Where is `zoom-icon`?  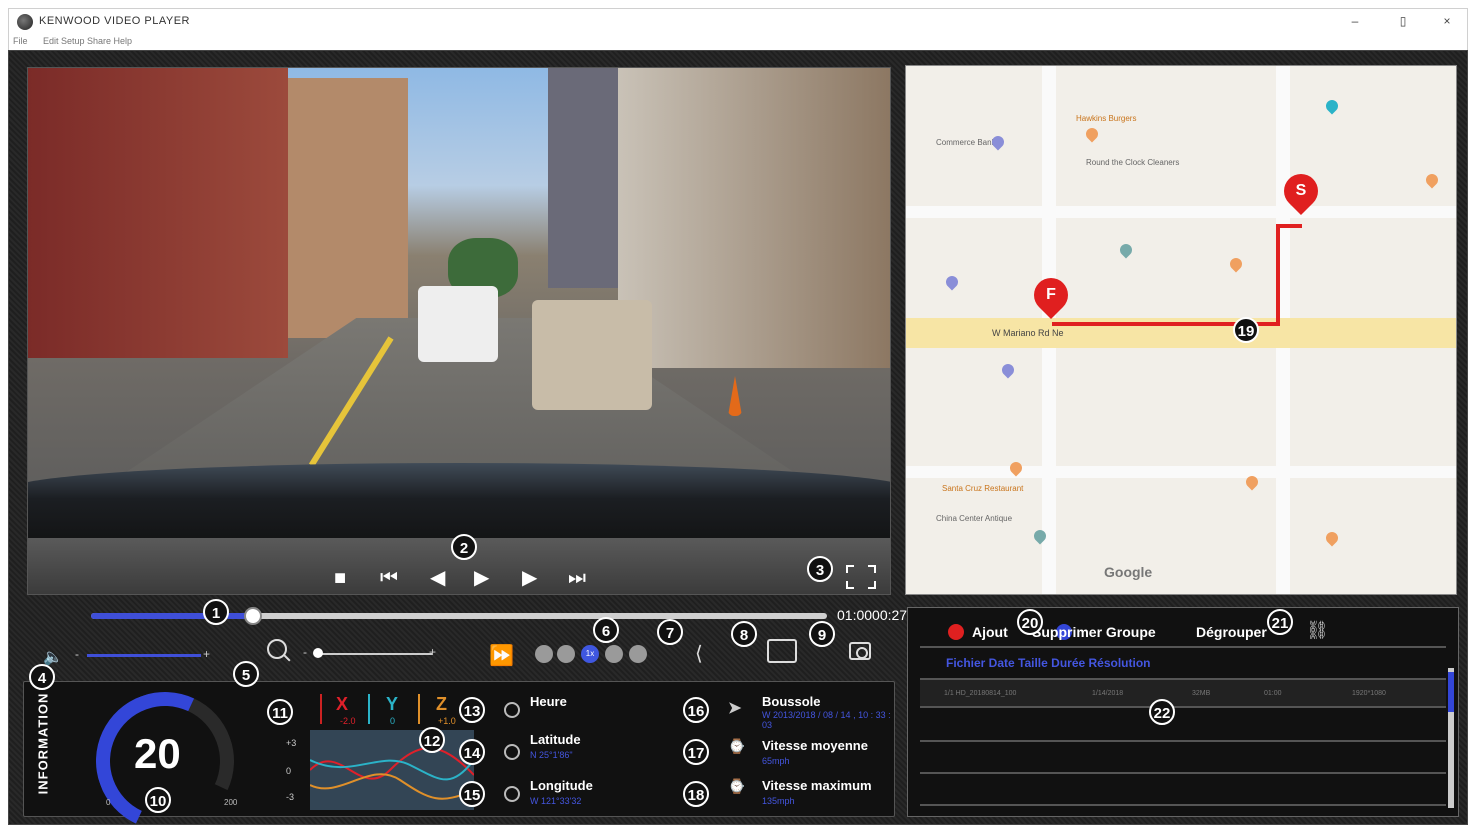 zoom-icon is located at coordinates (277, 649).